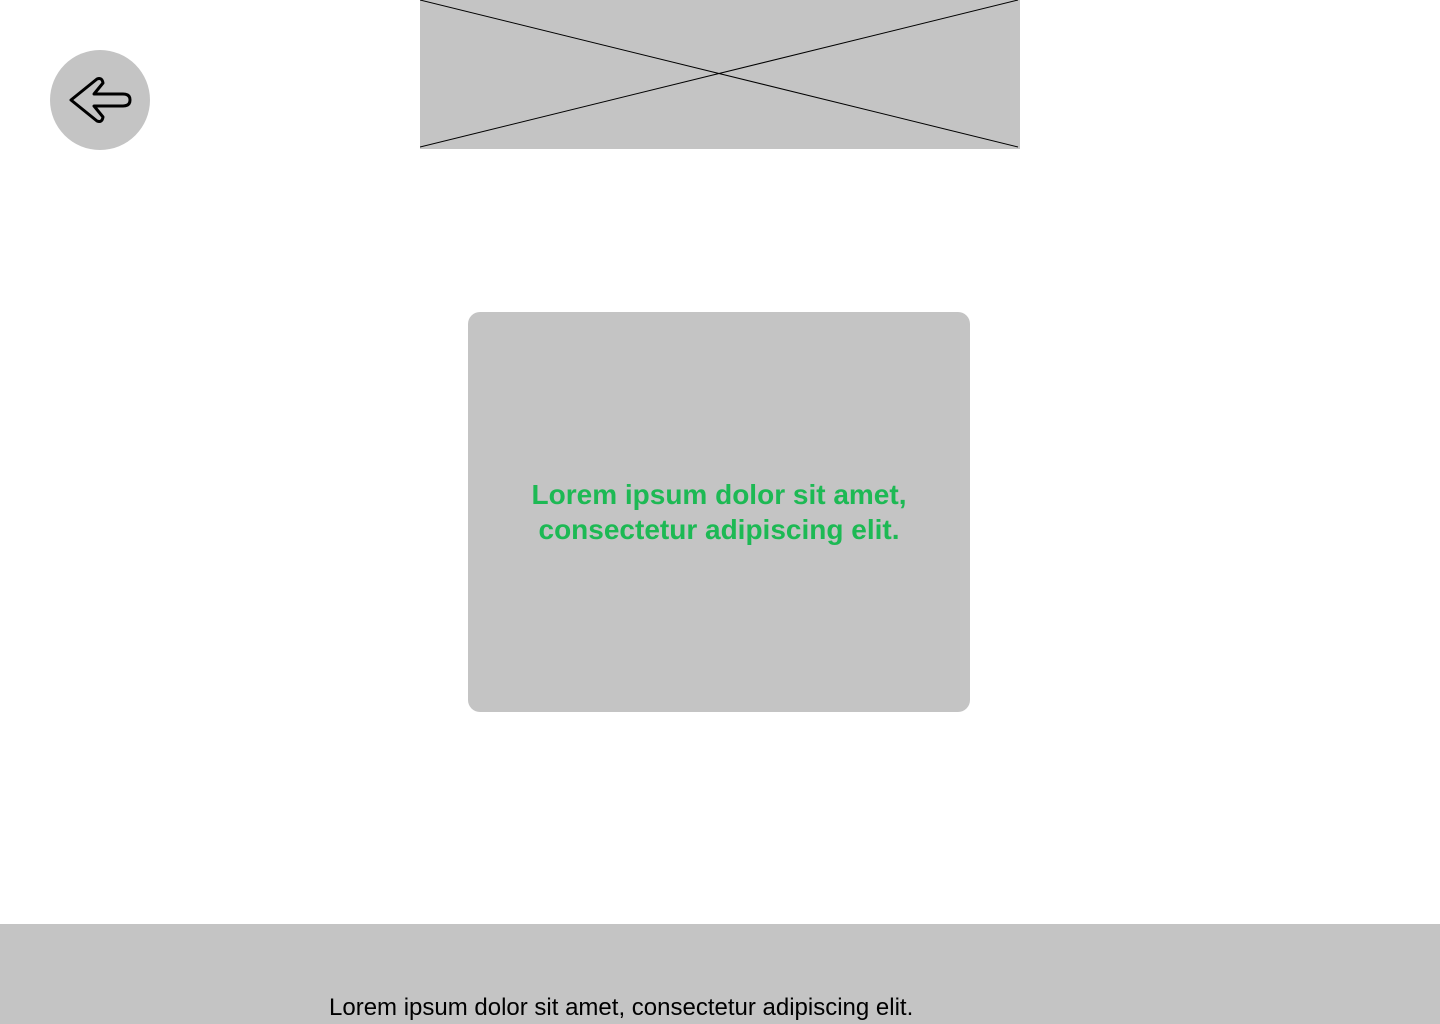 This screenshot has height=1024, width=1440. I want to click on banner-image-placeholder, so click(720, 74).